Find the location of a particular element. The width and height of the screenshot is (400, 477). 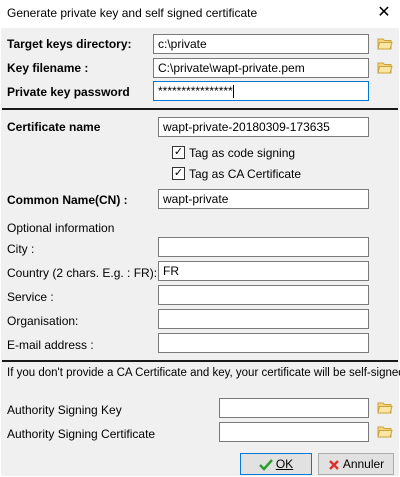

password-value: **************** is located at coordinates (195, 91).